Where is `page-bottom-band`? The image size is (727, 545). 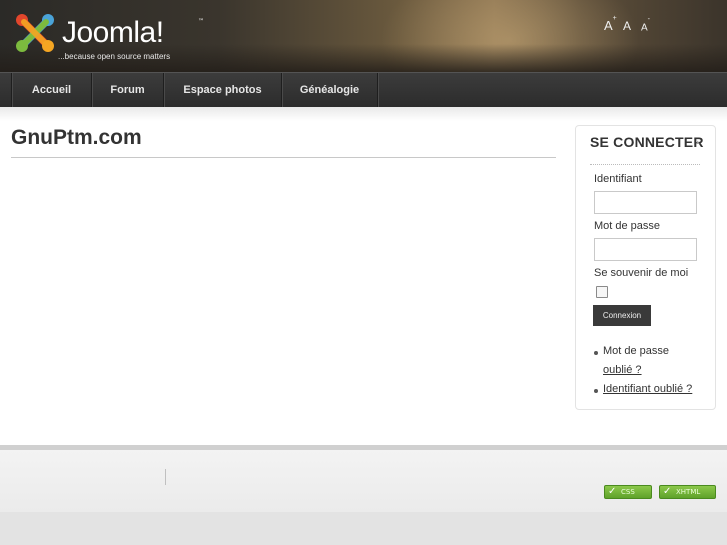 page-bottom-band is located at coordinates (363, 528).